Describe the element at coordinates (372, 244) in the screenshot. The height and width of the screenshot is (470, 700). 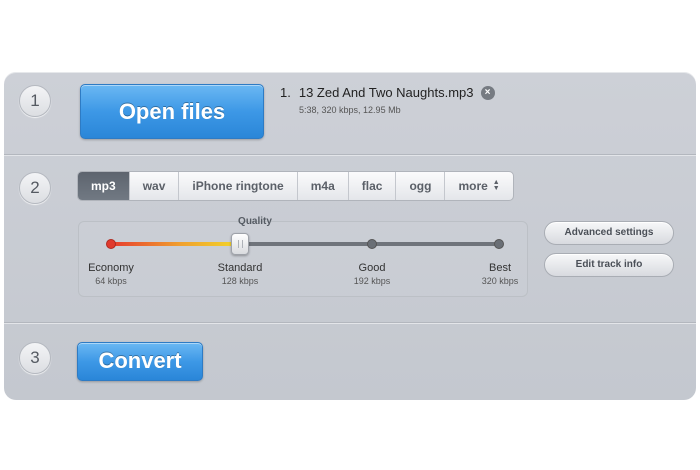
I see `quality-stop-good` at that location.